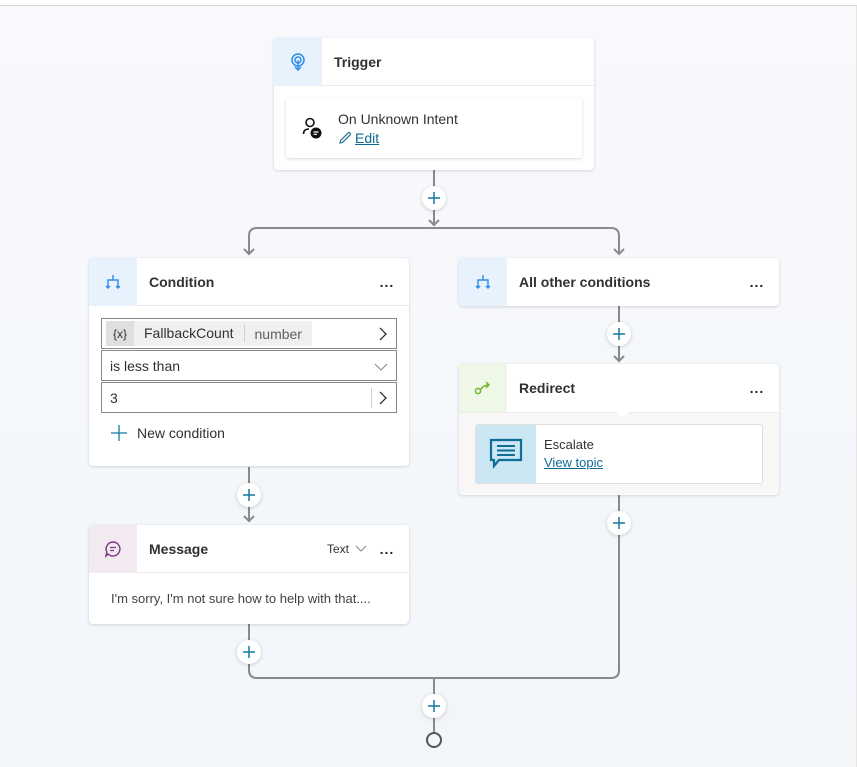 Image resolution: width=857 pixels, height=767 pixels. Describe the element at coordinates (189, 333) in the screenshot. I see `variable-name: FallbackCount` at that location.